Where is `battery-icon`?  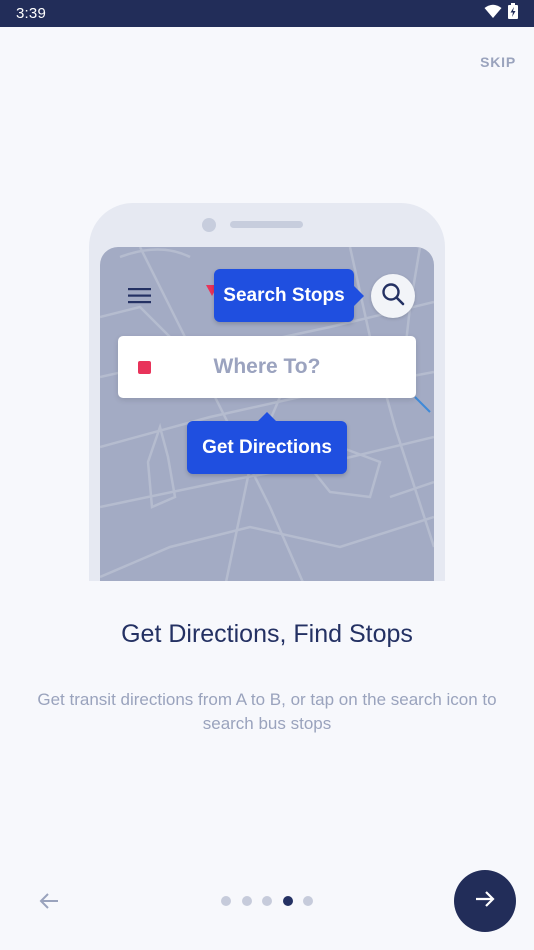 battery-icon is located at coordinates (513, 13).